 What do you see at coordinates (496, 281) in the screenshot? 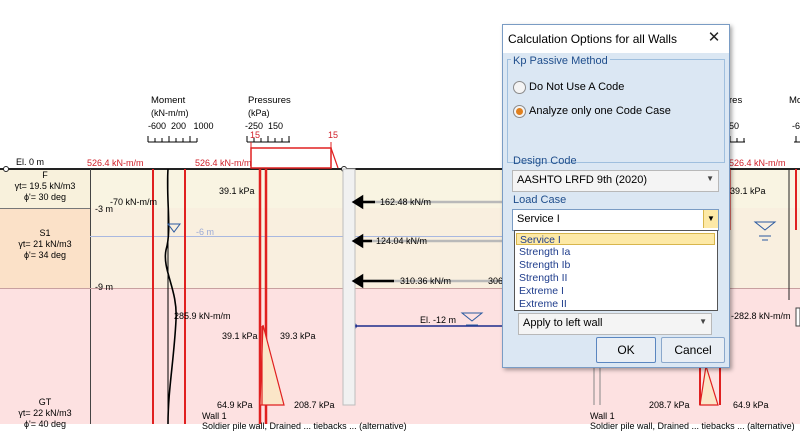
I see `anchor-force-label: 306` at bounding box center [496, 281].